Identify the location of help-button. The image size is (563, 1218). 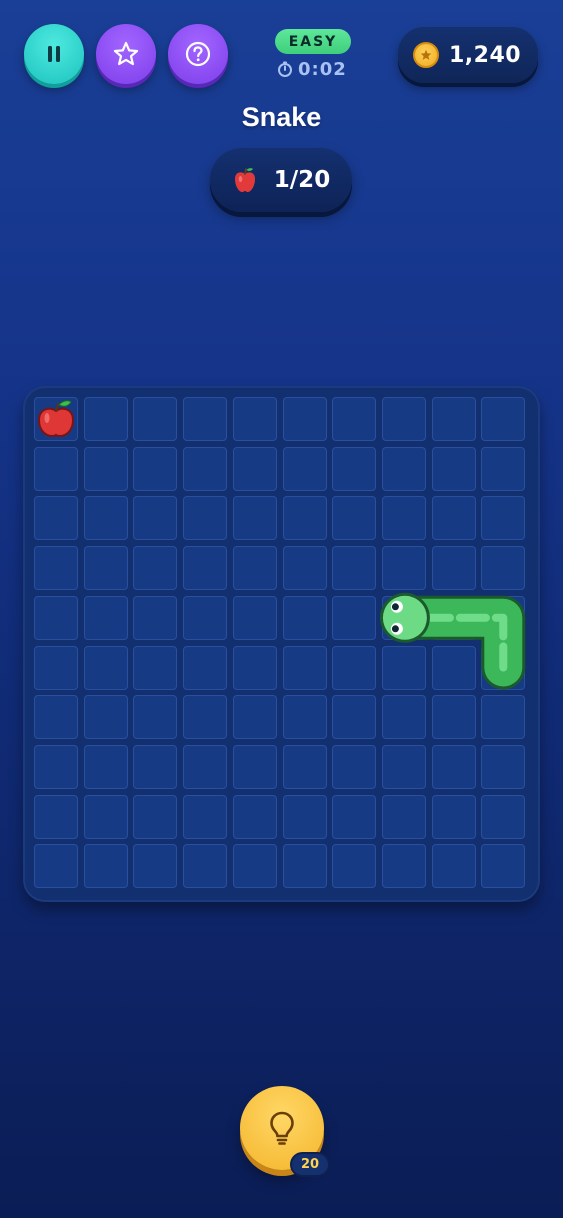
(198, 54).